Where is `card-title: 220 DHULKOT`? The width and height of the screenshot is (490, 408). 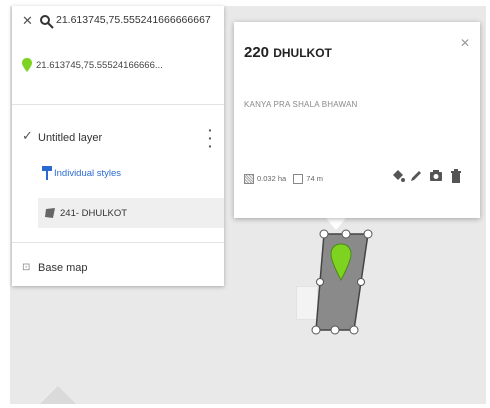 card-title: 220 DHULKOT is located at coordinates (288, 52).